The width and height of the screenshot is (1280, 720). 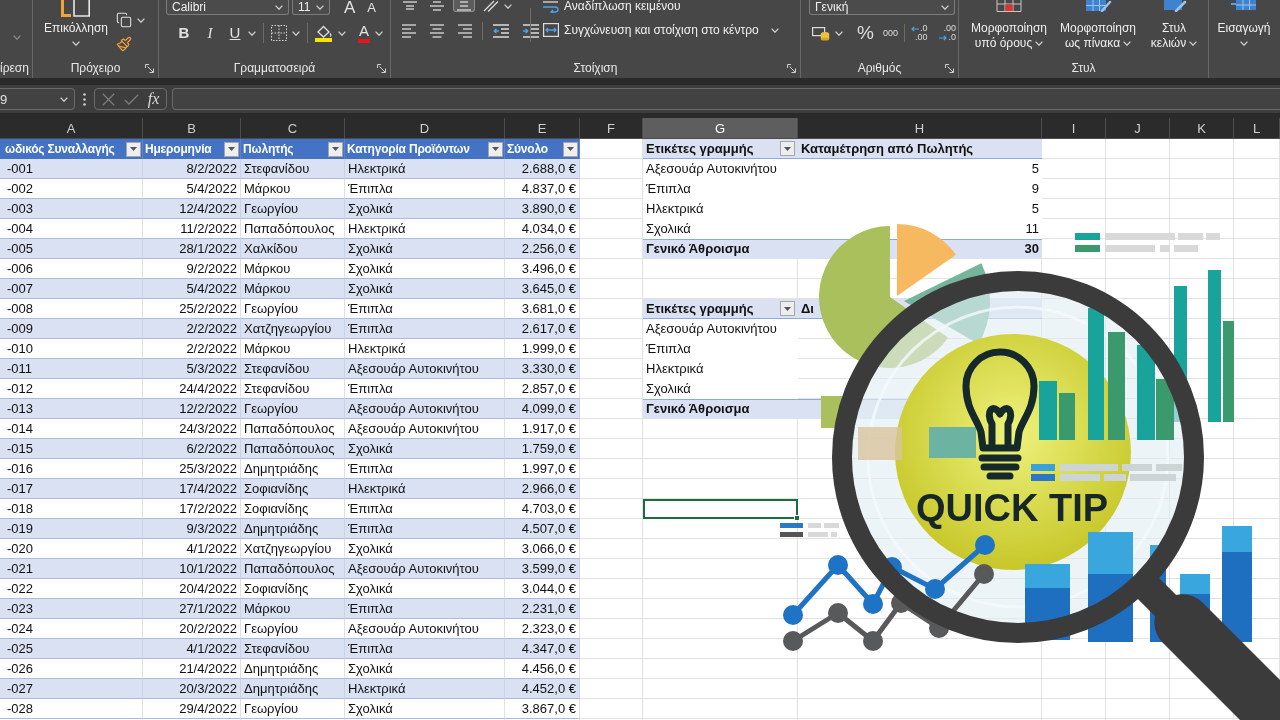 What do you see at coordinates (890, 33) in the screenshot?
I see `comma-style-button: 000` at bounding box center [890, 33].